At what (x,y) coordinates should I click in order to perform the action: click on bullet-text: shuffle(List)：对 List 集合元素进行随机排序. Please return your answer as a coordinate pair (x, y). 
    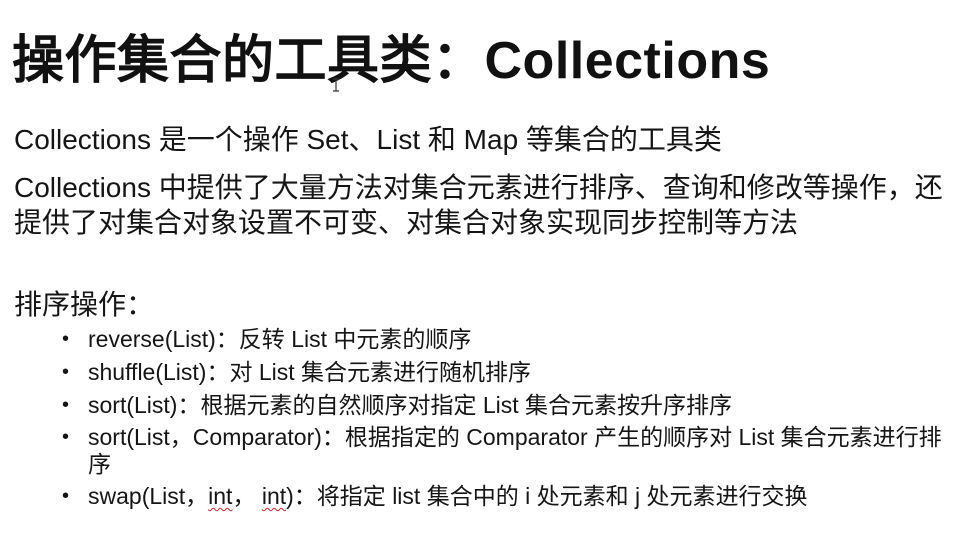
    Looking at the image, I should click on (310, 372).